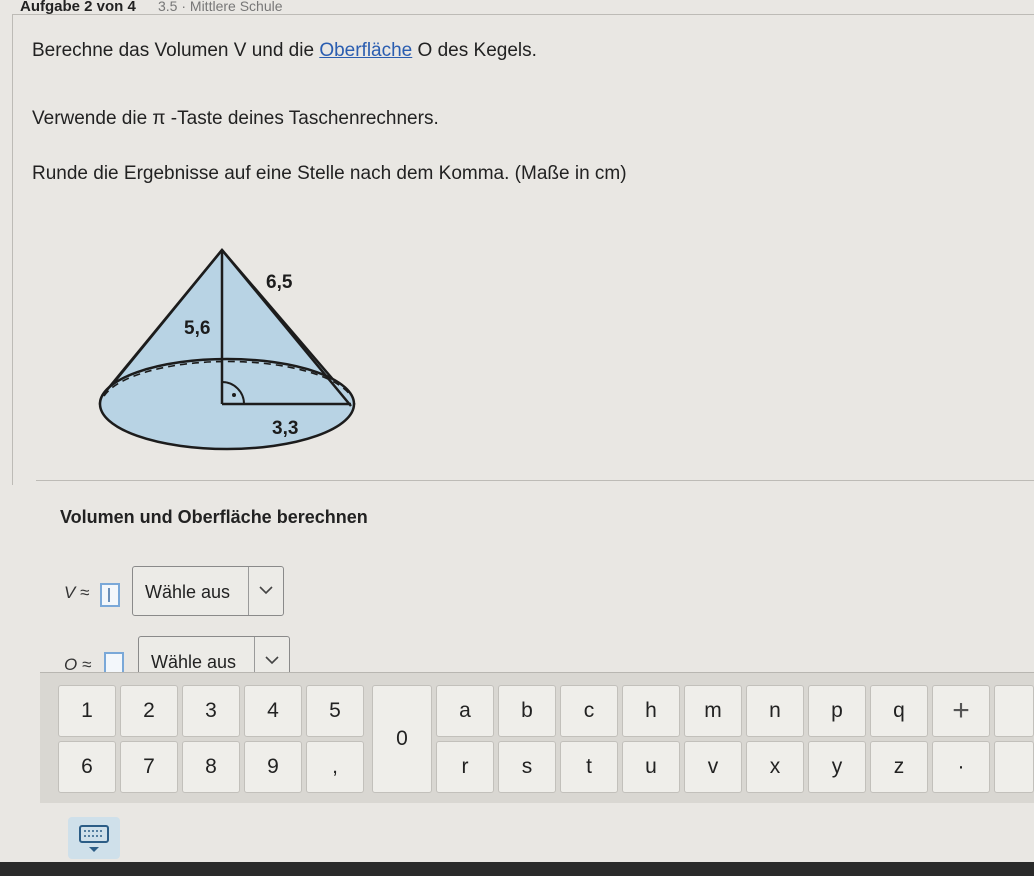 The width and height of the screenshot is (1034, 876). I want to click on key-y: y, so click(837, 767).